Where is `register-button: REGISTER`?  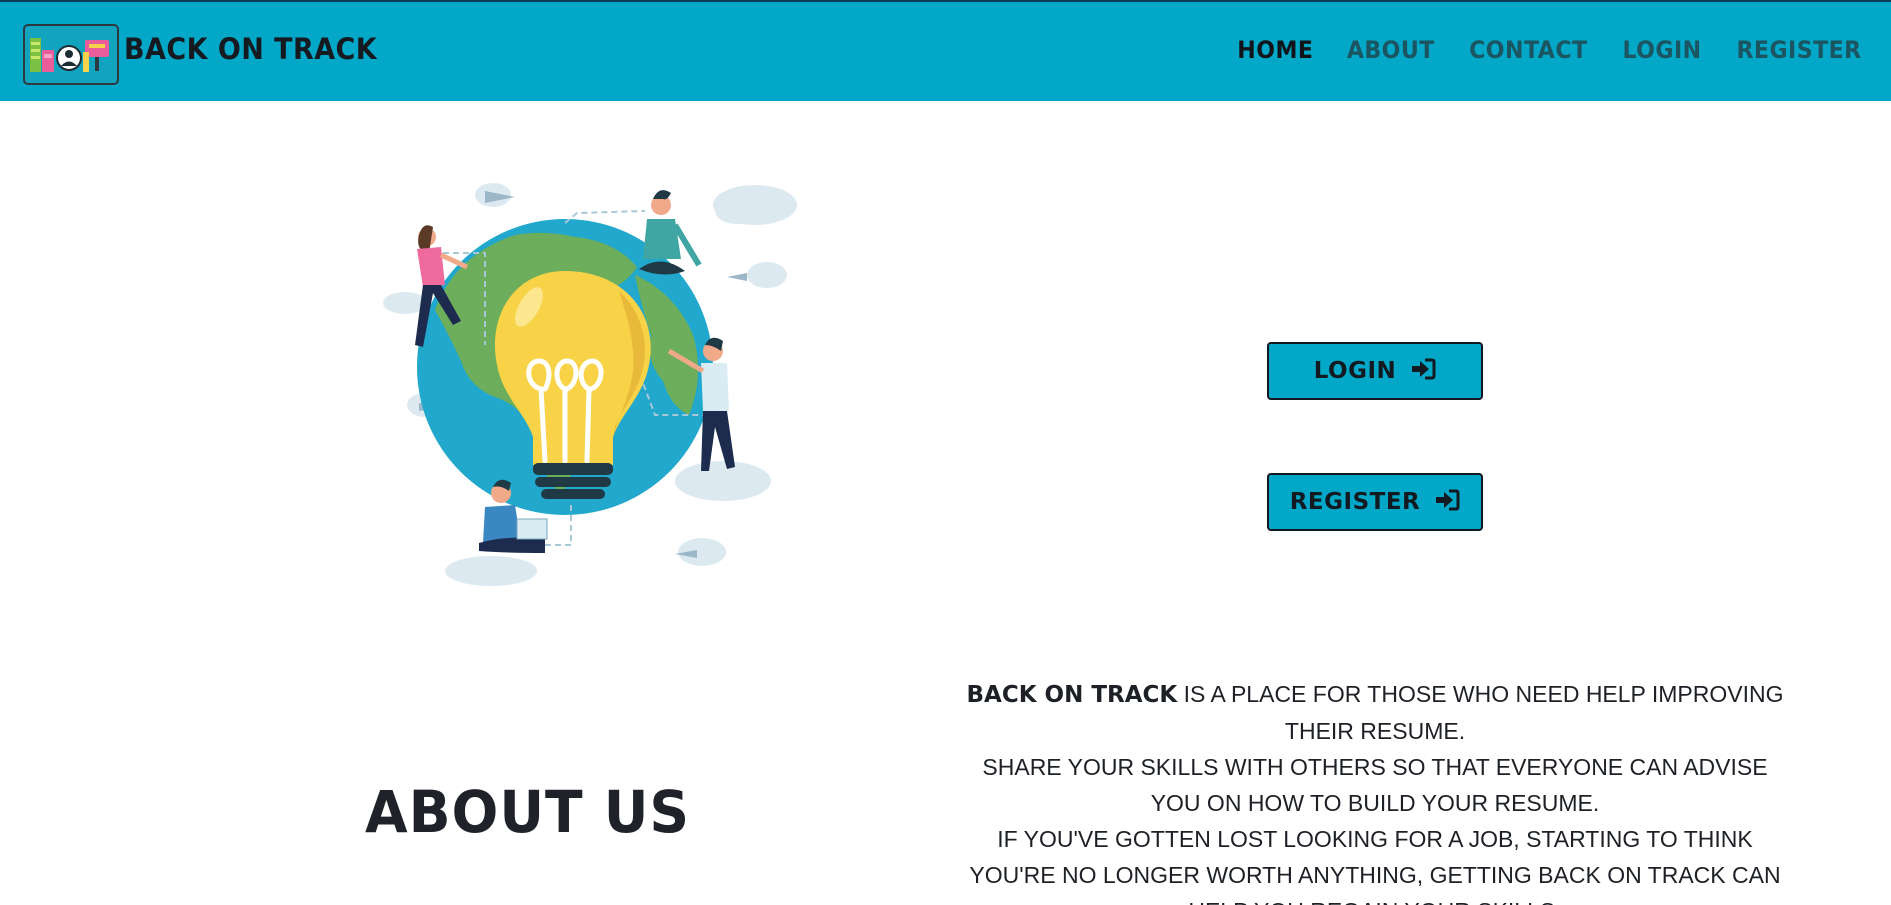 register-button: REGISTER is located at coordinates (1375, 502).